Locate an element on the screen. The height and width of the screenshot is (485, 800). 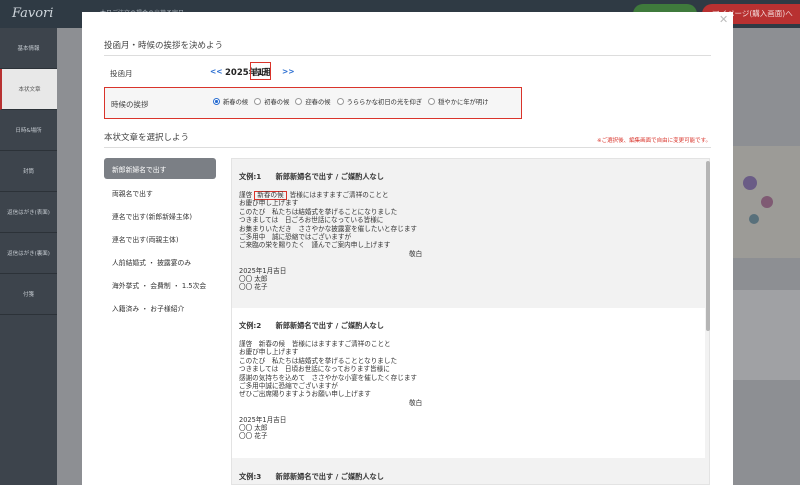
greeting-option-urarakana: うららかな初日の光を仰ぎ is located at coordinates (379, 101).